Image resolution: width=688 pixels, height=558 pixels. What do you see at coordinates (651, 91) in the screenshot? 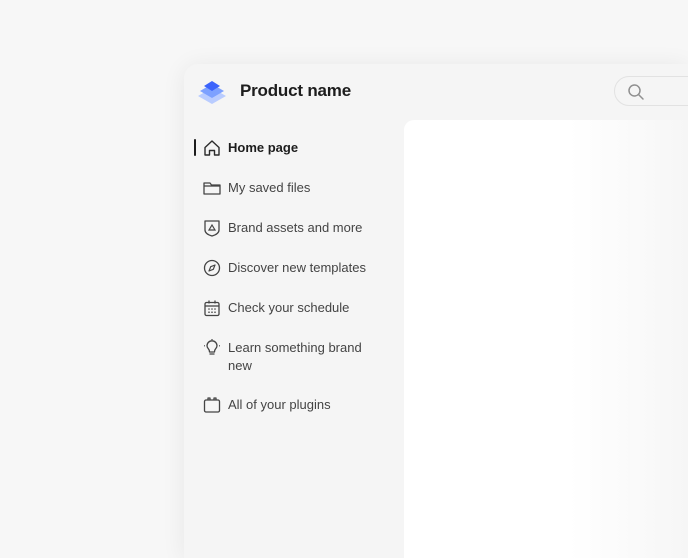
I see `search-field` at bounding box center [651, 91].